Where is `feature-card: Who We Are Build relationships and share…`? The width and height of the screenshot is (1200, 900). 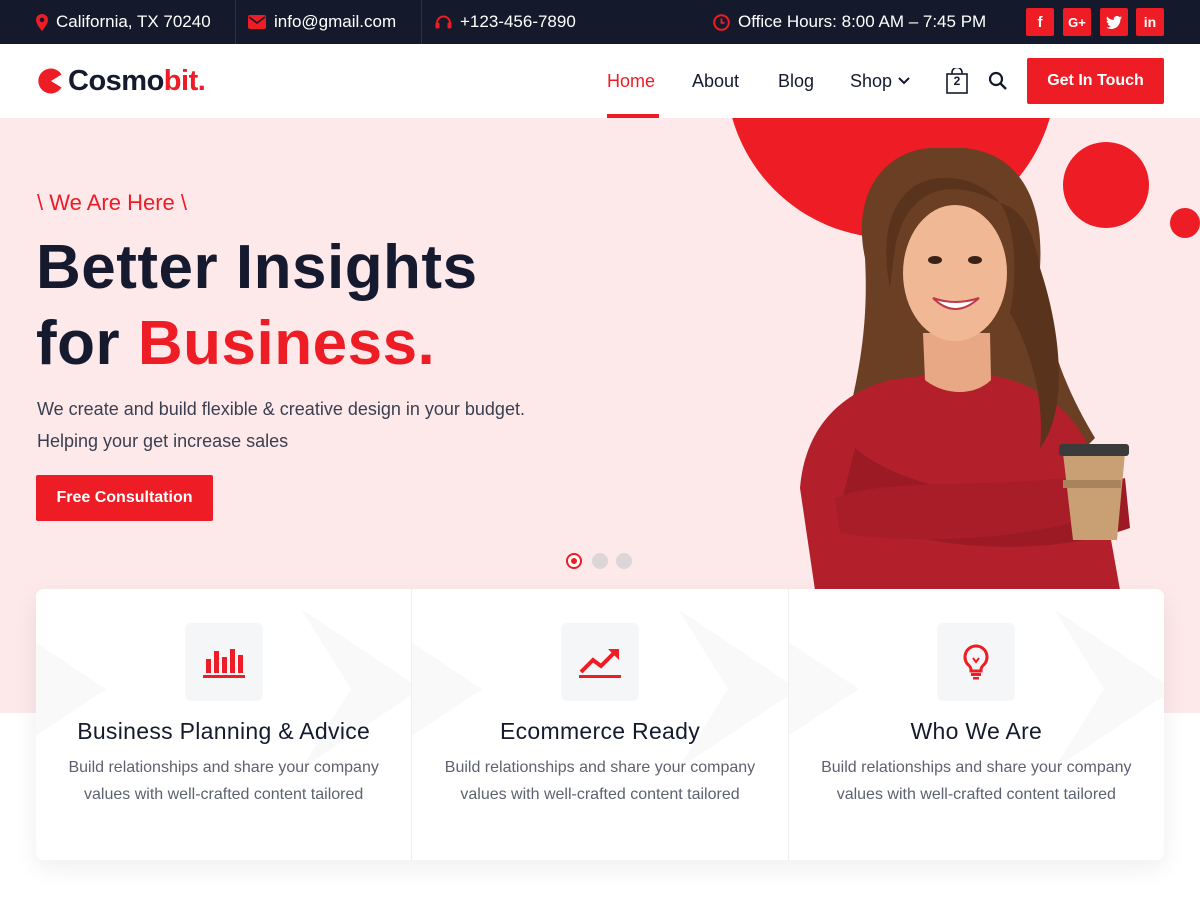 feature-card: Who We Are Build relationships and share… is located at coordinates (976, 724).